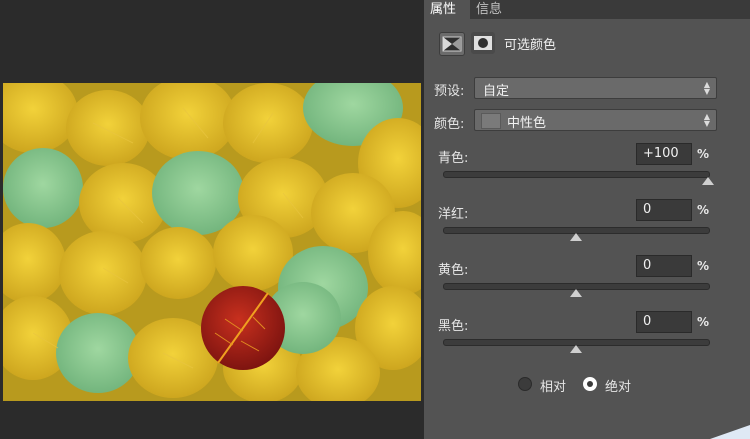 The width and height of the screenshot is (750, 439). What do you see at coordinates (576, 174) in the screenshot?
I see `cyan-slider-track` at bounding box center [576, 174].